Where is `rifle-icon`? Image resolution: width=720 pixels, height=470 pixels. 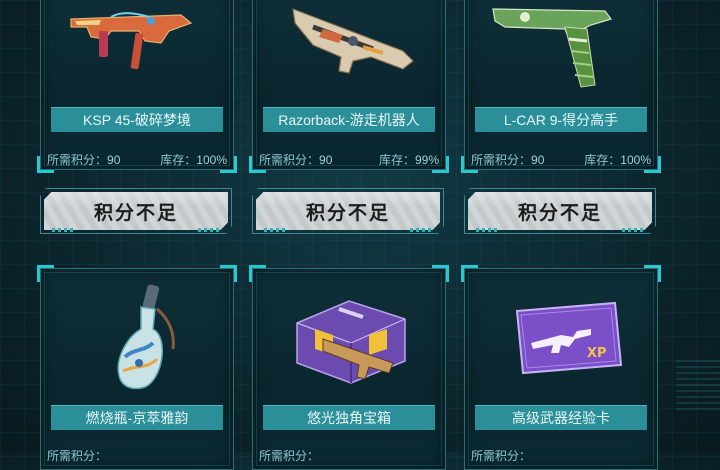 rifle-icon is located at coordinates (349, 42).